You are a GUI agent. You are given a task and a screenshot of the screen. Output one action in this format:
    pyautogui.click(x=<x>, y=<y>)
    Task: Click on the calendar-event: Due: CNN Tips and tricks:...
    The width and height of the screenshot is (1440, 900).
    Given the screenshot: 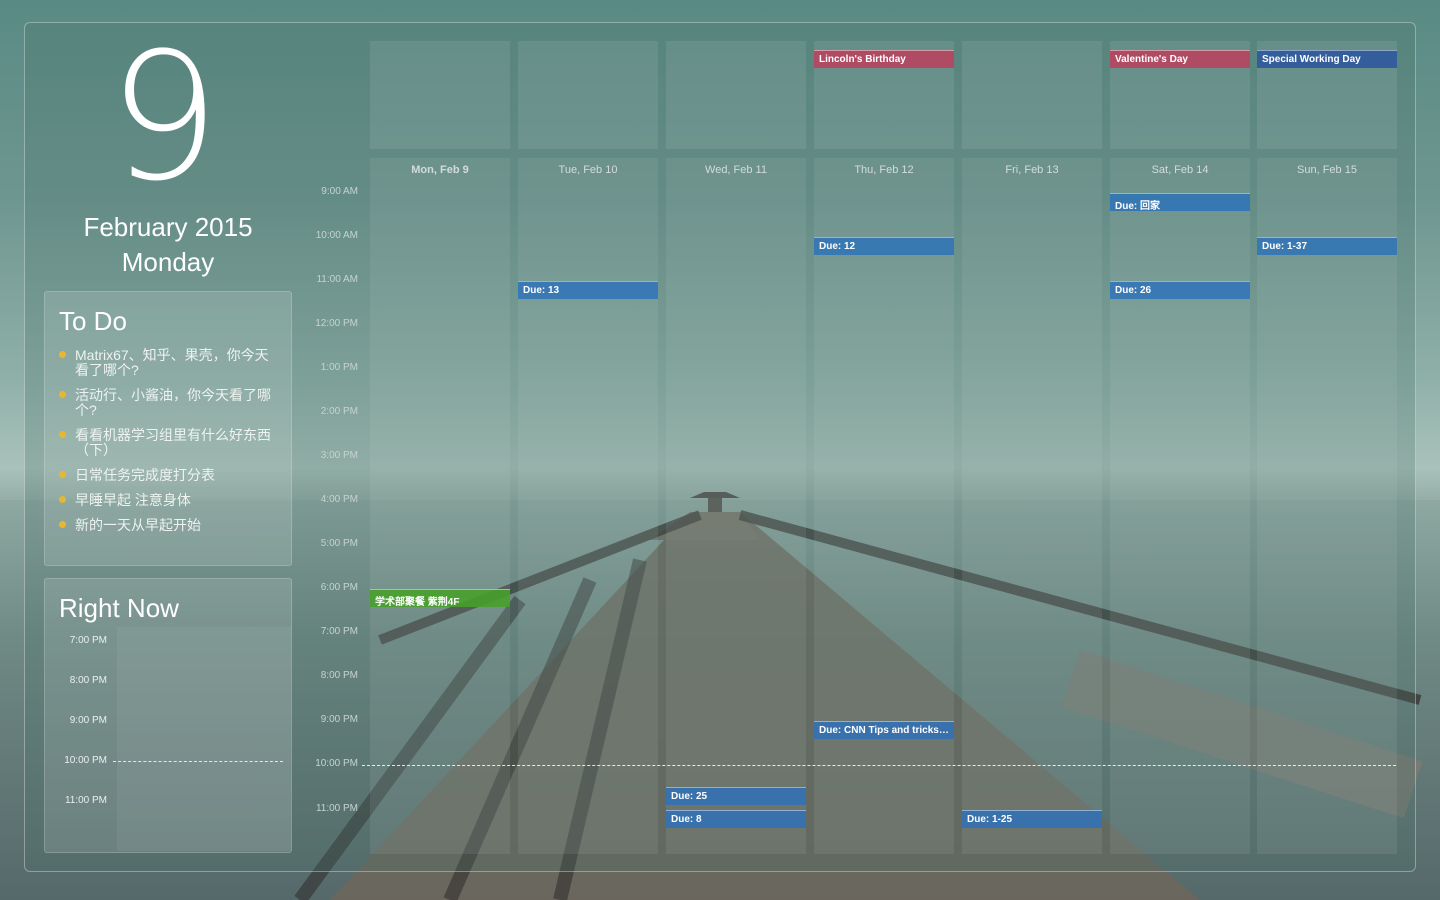 What is the action you would take?
    pyautogui.click(x=884, y=730)
    